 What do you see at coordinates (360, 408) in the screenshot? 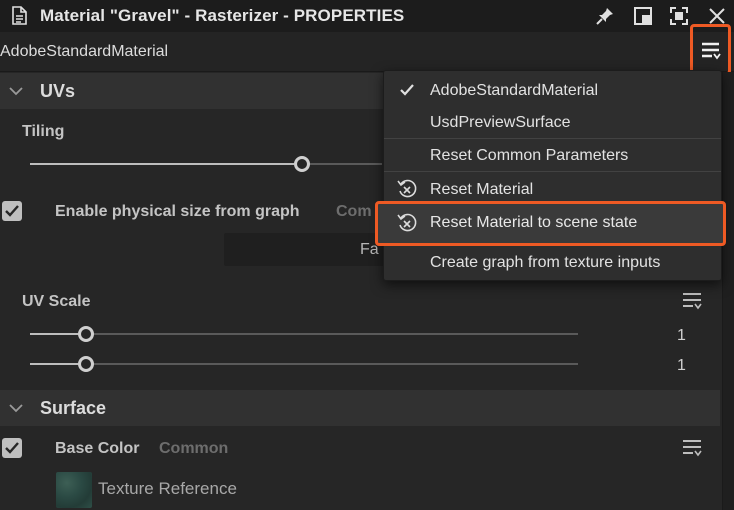
I see `section-header-surface: Surface` at bounding box center [360, 408].